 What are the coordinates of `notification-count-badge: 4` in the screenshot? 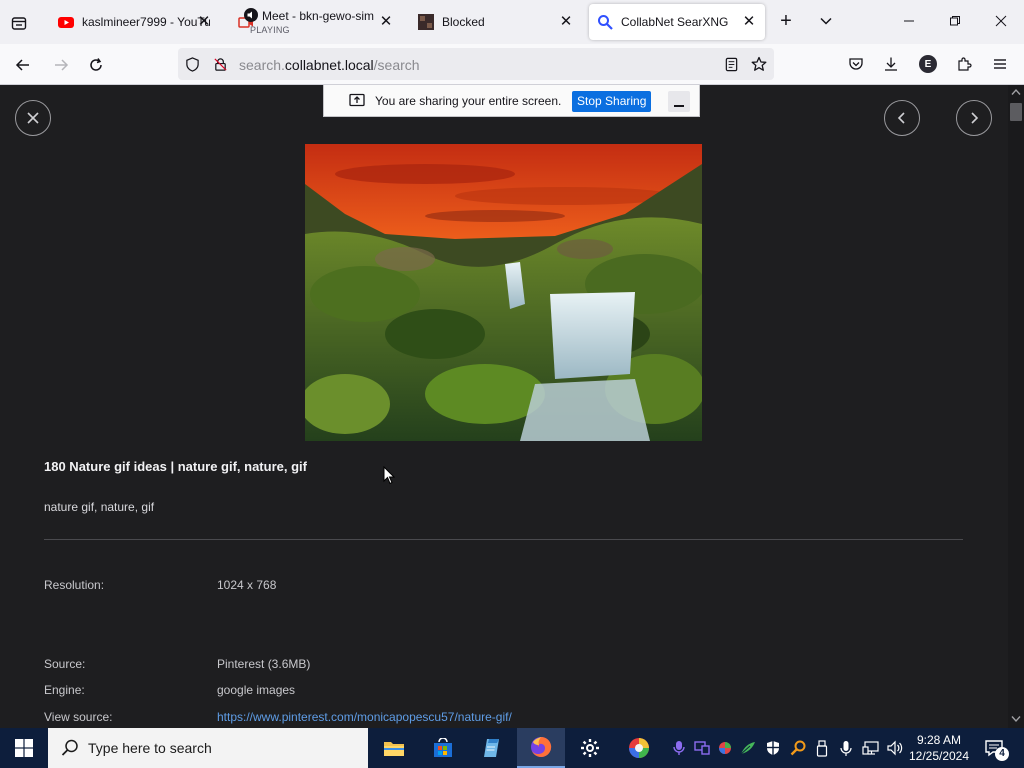 It's located at (1002, 754).